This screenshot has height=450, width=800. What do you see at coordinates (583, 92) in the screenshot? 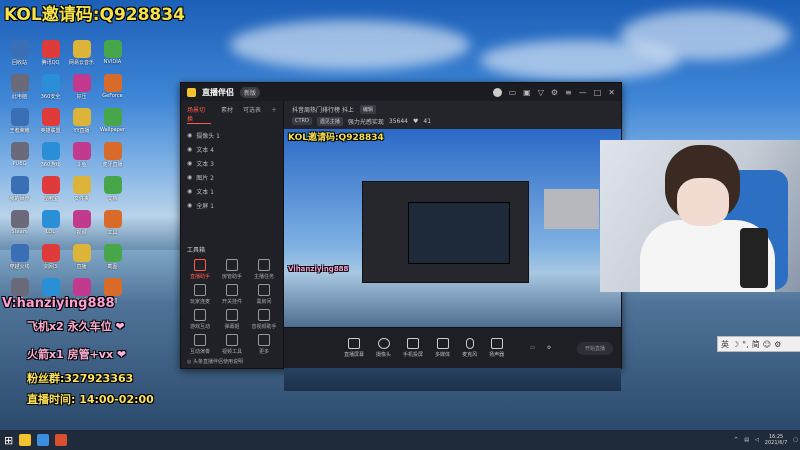
I see `minimize-icon: —` at bounding box center [583, 92].